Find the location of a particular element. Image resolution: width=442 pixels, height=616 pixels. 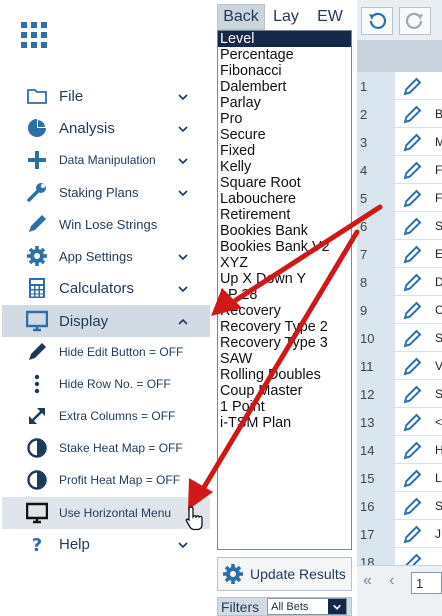

redo-button is located at coordinates (415, 21).